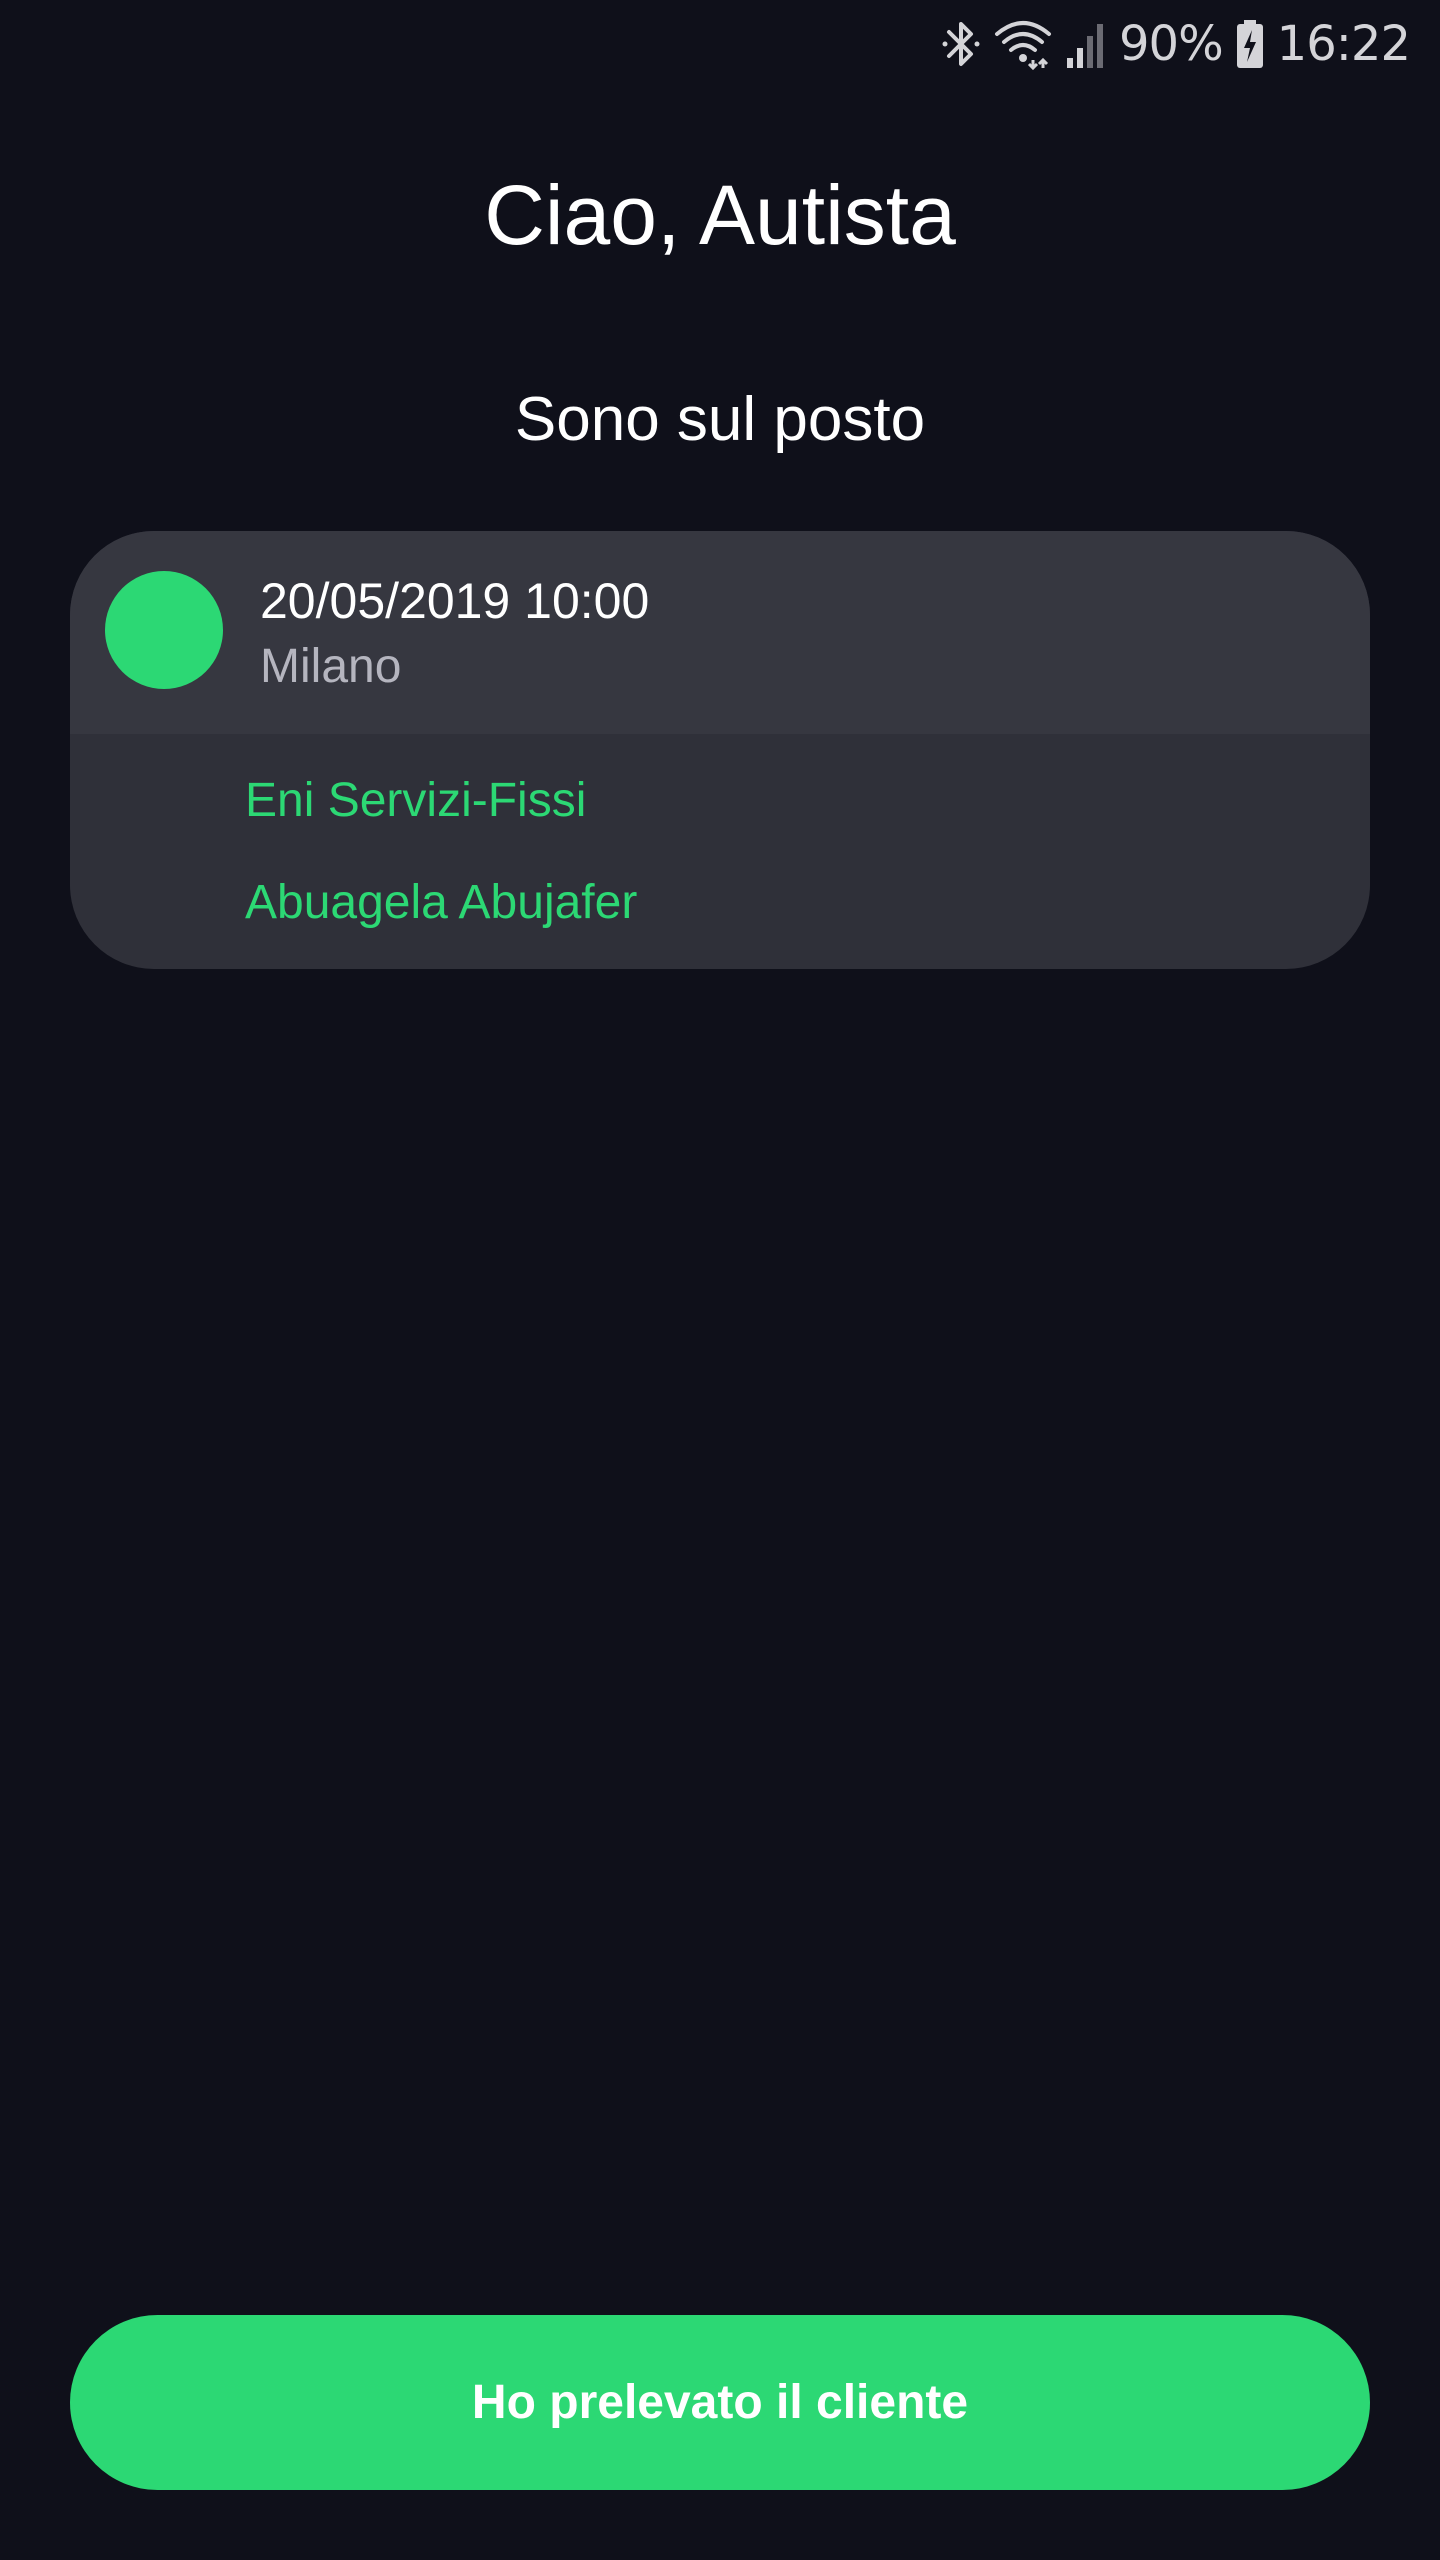  I want to click on battery-percent: 90%, so click(1171, 44).